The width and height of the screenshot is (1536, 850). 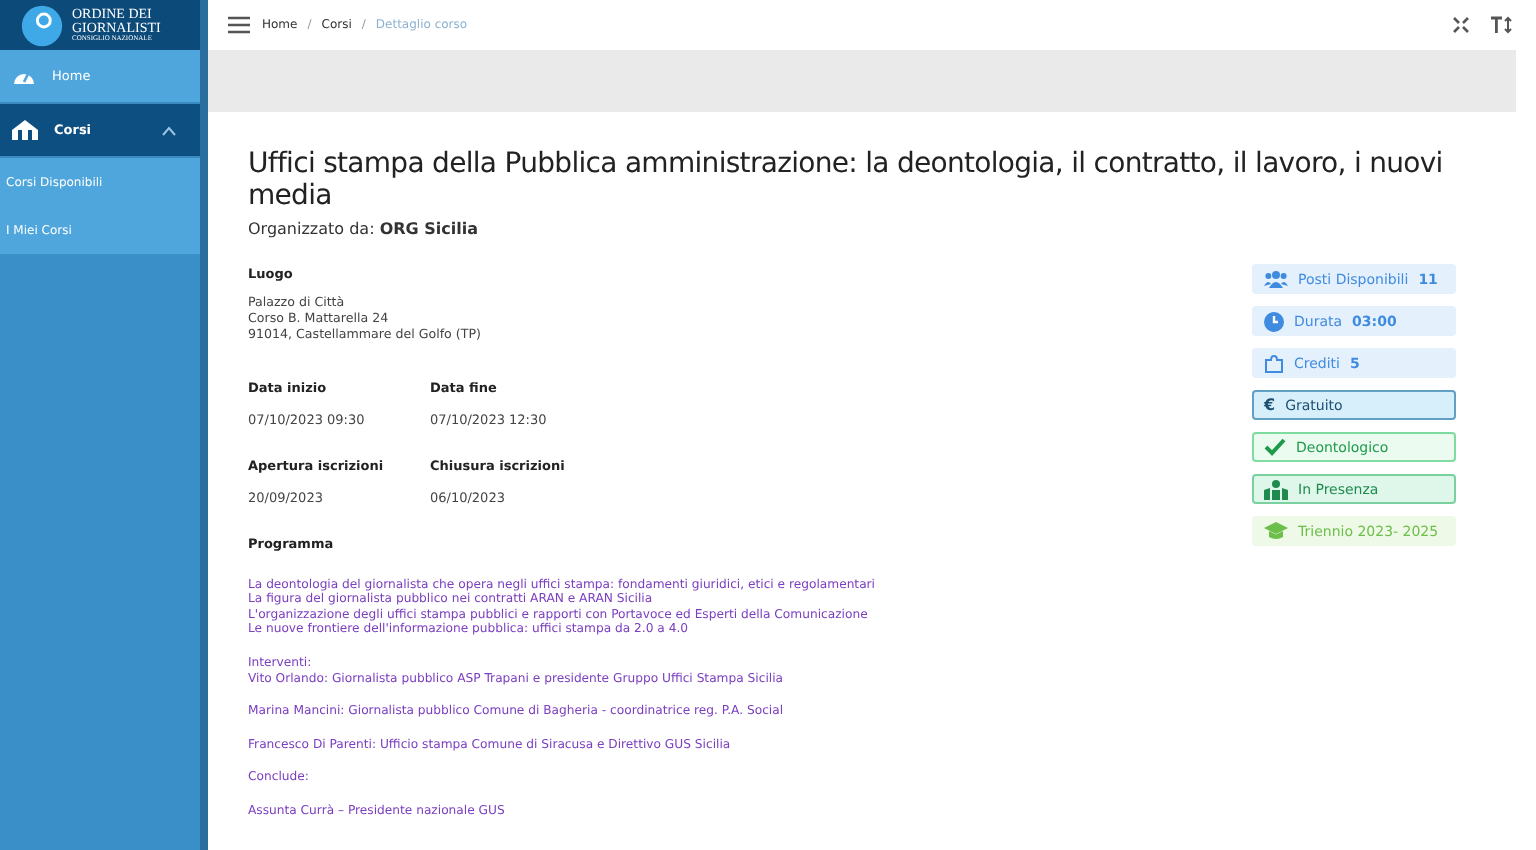 What do you see at coordinates (1274, 321) in the screenshot?
I see `clock-icon` at bounding box center [1274, 321].